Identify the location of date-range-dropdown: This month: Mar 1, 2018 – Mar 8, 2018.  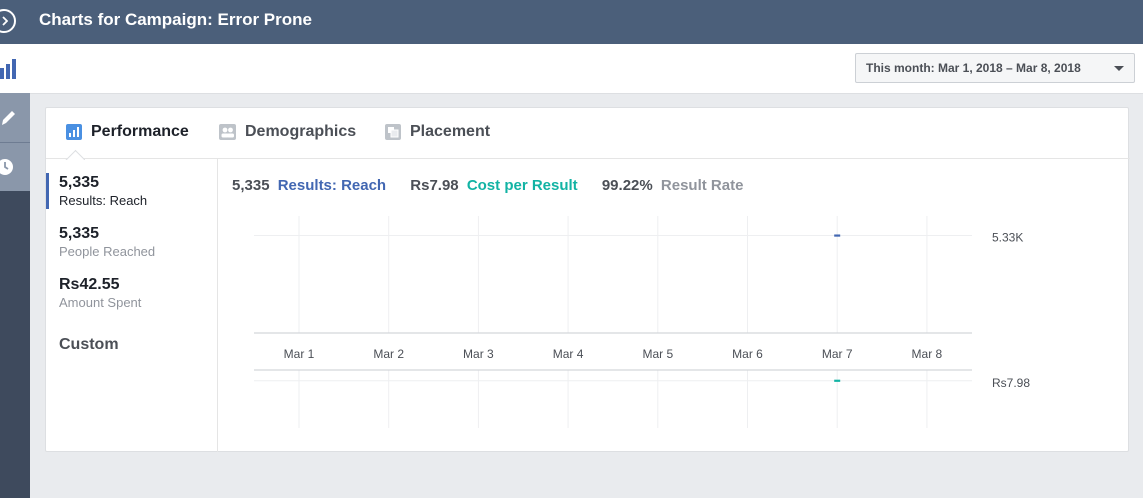
(995, 68).